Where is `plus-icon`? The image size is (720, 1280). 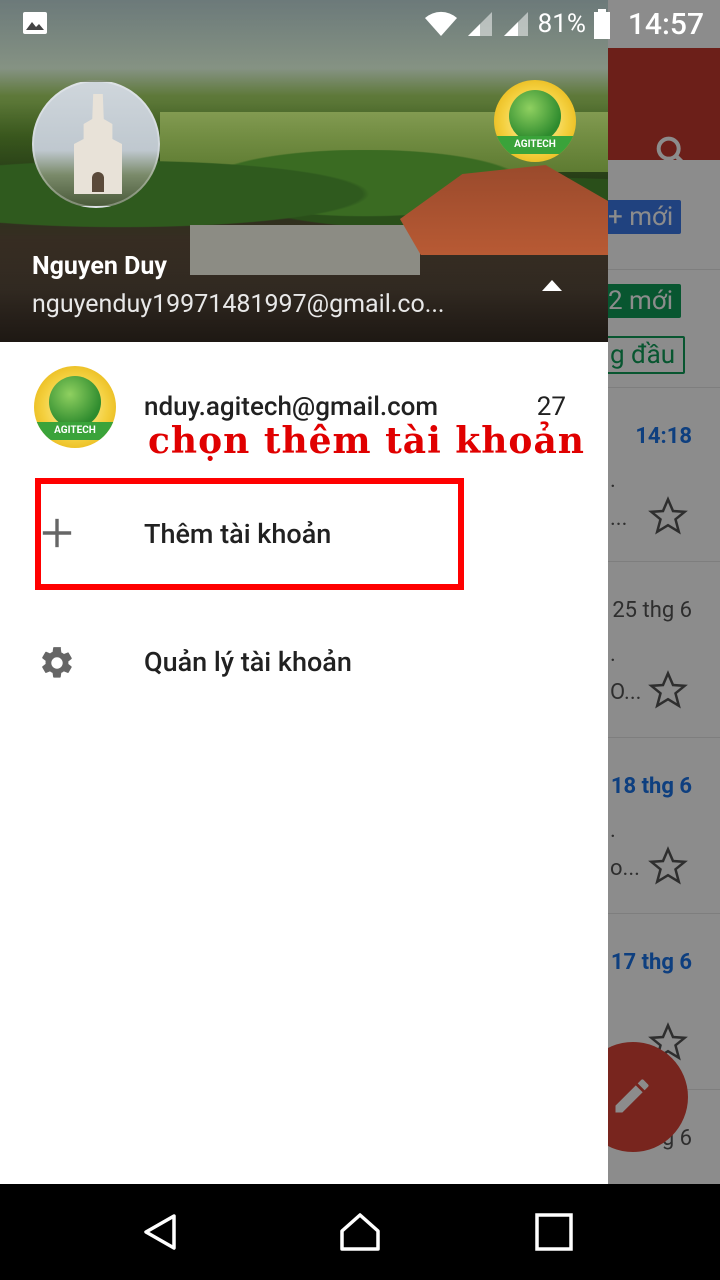 plus-icon is located at coordinates (57, 533).